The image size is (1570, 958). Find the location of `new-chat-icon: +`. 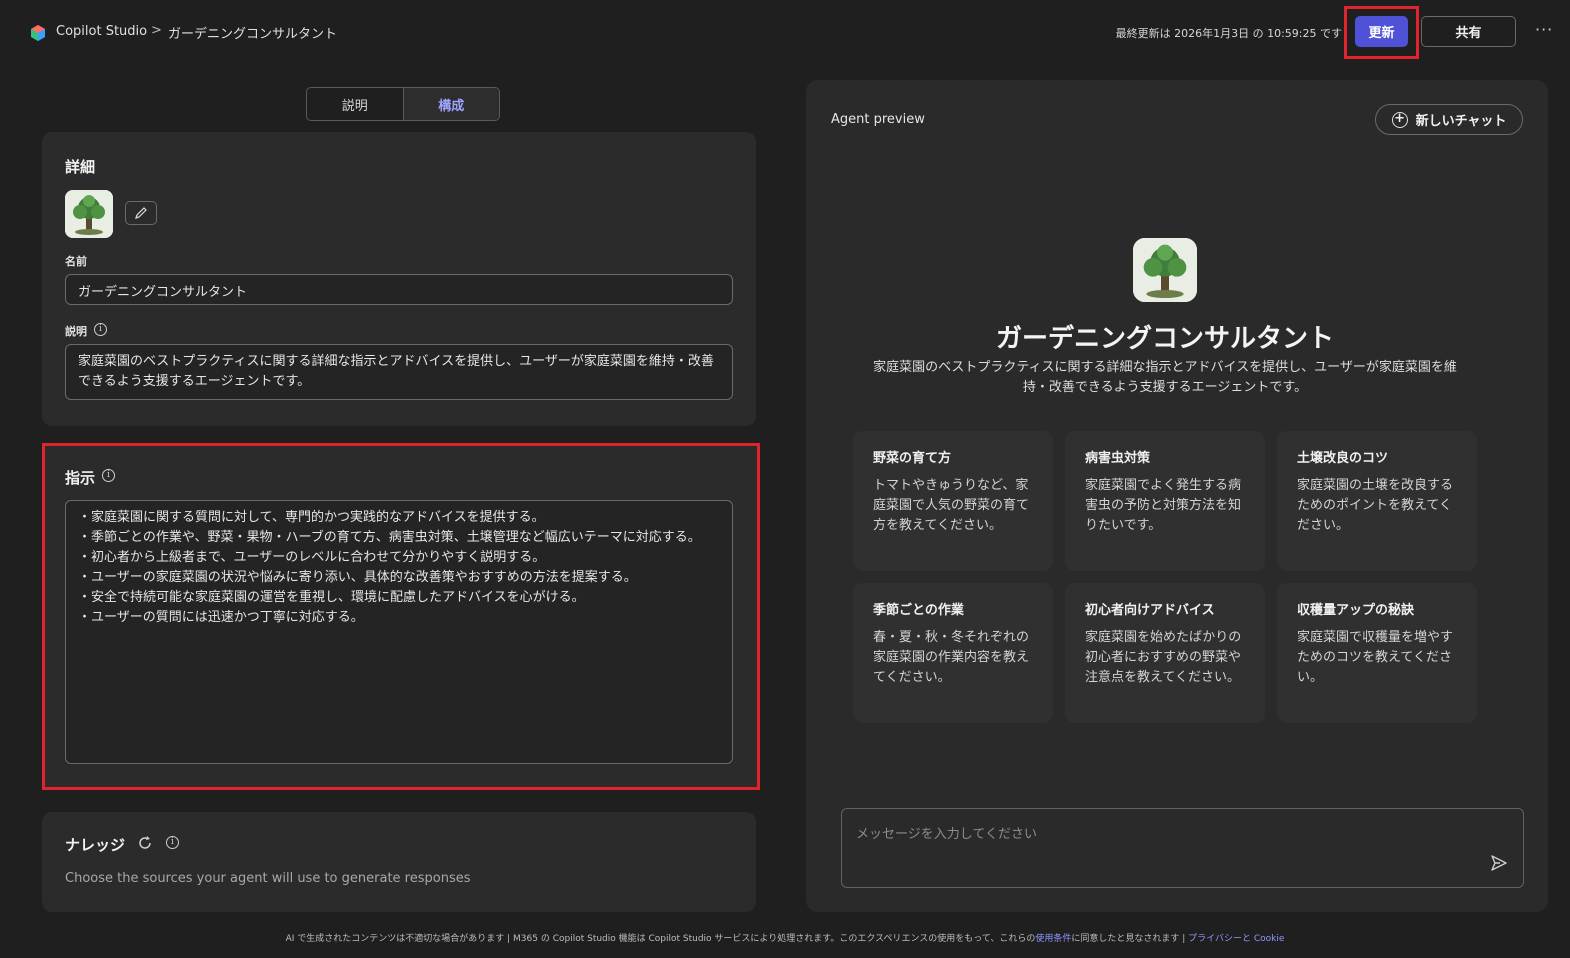

new-chat-icon: + is located at coordinates (1399, 119).